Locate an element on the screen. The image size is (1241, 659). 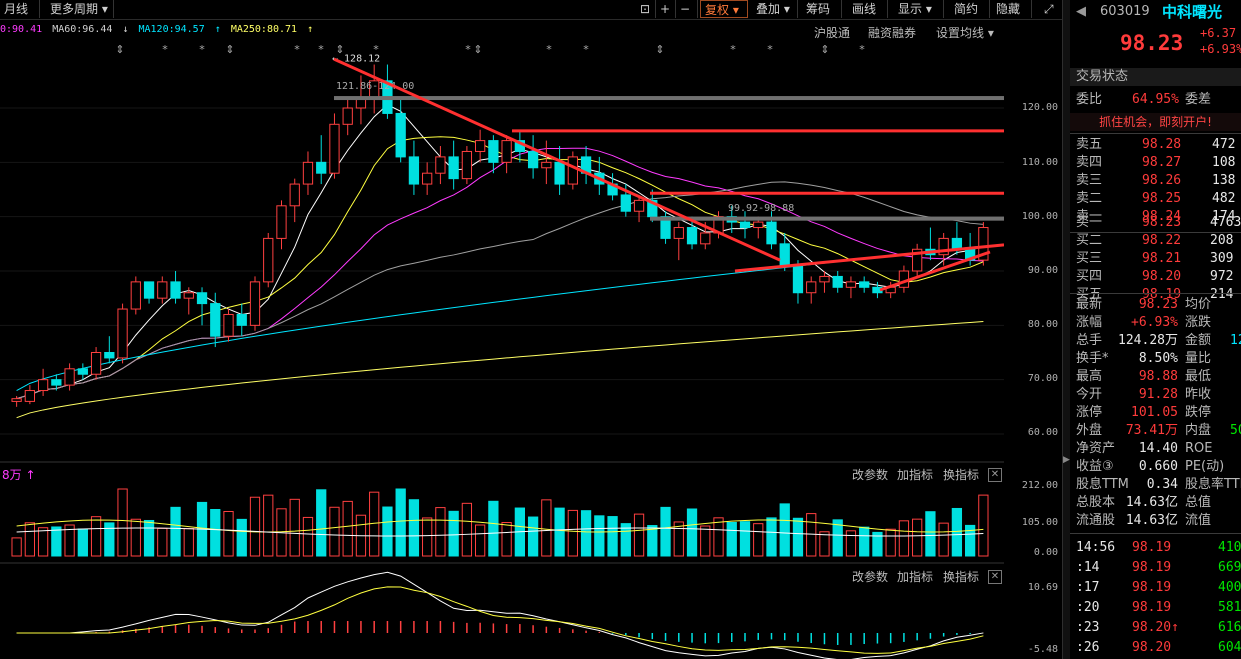
stat-label-2: 跌停 is located at coordinates (1198, 412).